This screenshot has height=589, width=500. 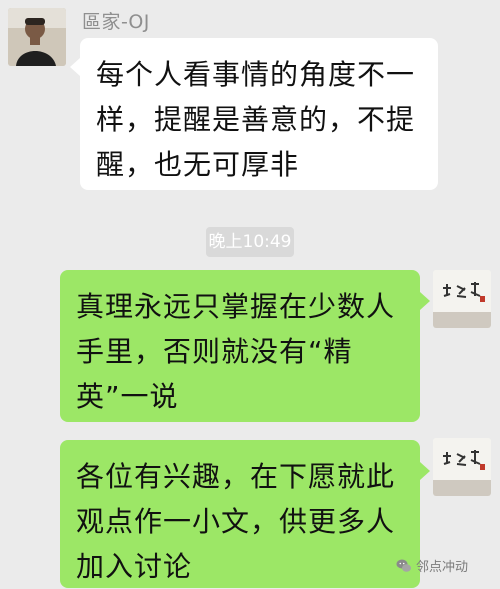 What do you see at coordinates (236, 521) in the screenshot?
I see `outgoing-message-text: 各位有兴趣，在下愿就此观点作一小文，供更多人加入讨论` at bounding box center [236, 521].